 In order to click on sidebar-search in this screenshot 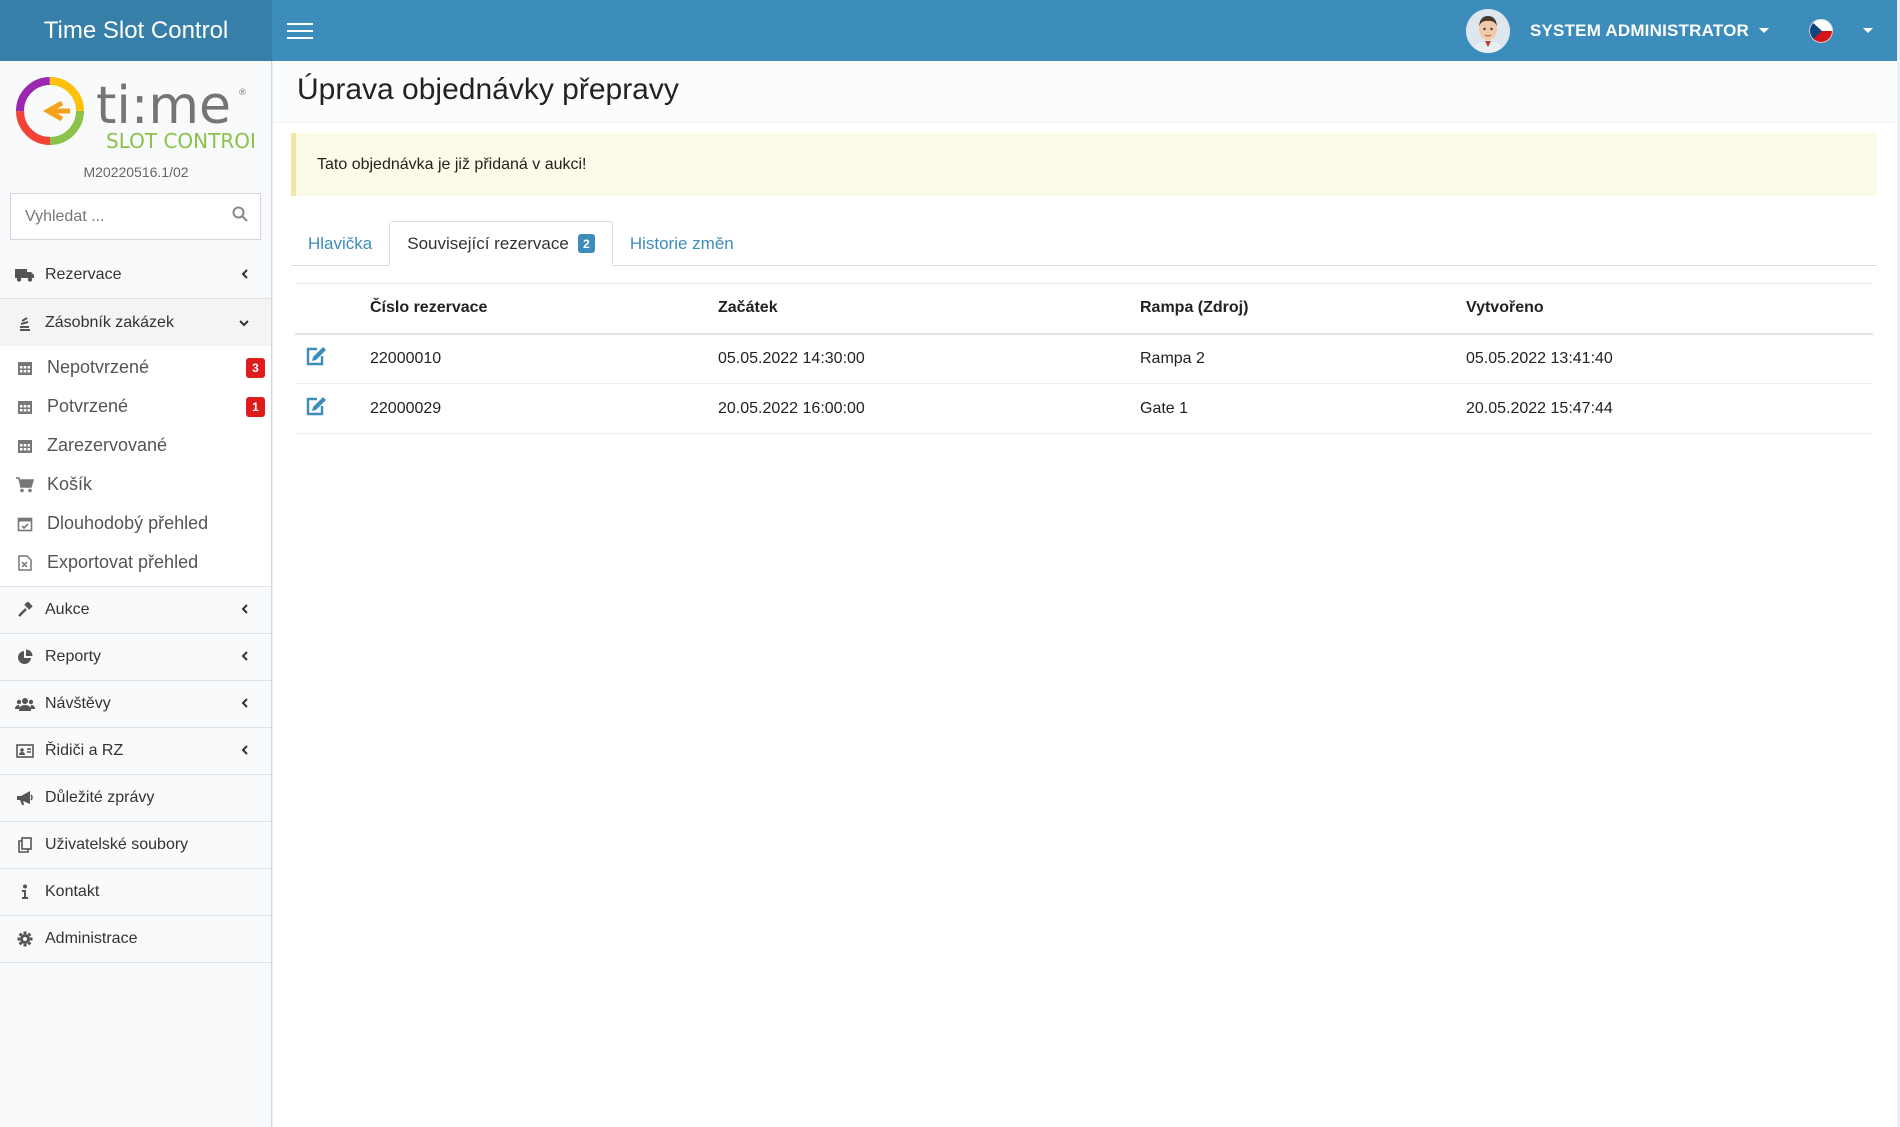, I will do `click(135, 216)`.